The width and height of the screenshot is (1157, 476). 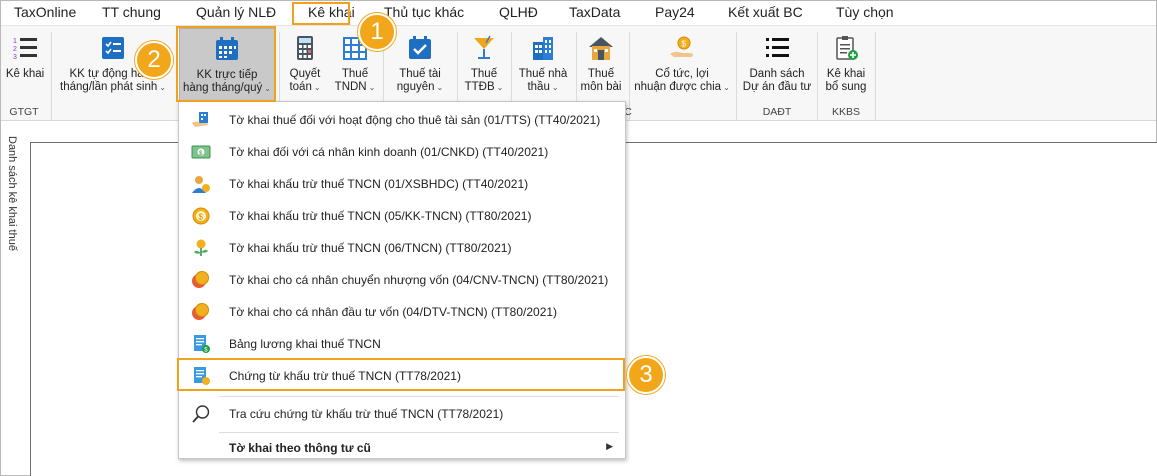 I want to click on thue-mon-bai-label-1: Thuế, so click(x=601, y=74).